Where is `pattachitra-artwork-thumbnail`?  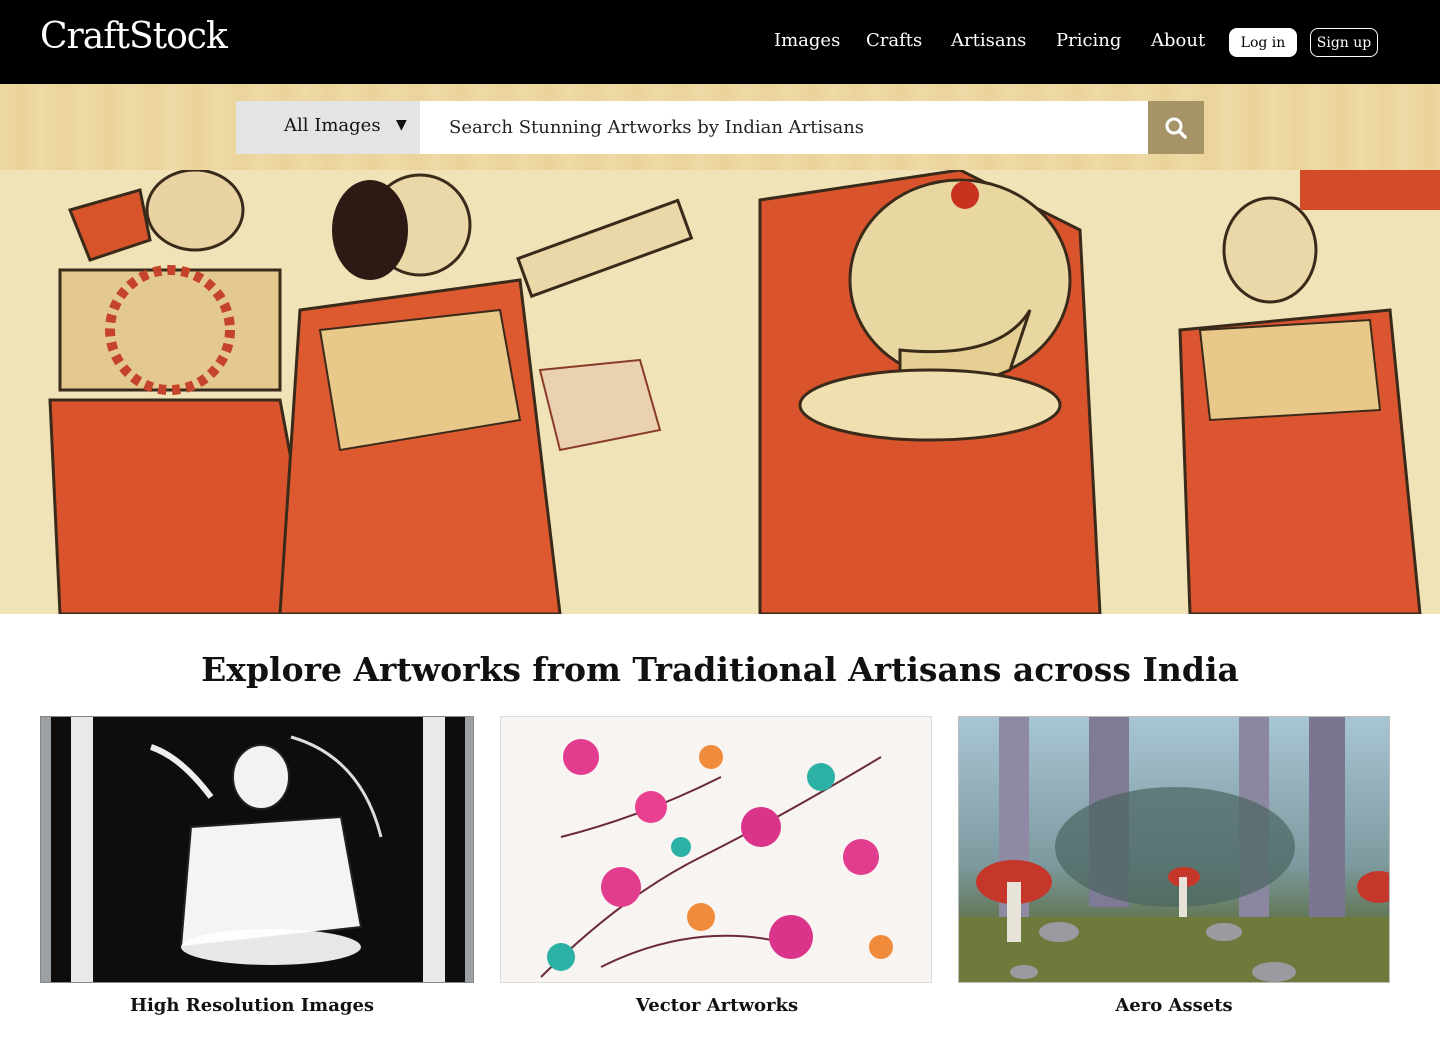 pattachitra-artwork-thumbnail is located at coordinates (257, 849).